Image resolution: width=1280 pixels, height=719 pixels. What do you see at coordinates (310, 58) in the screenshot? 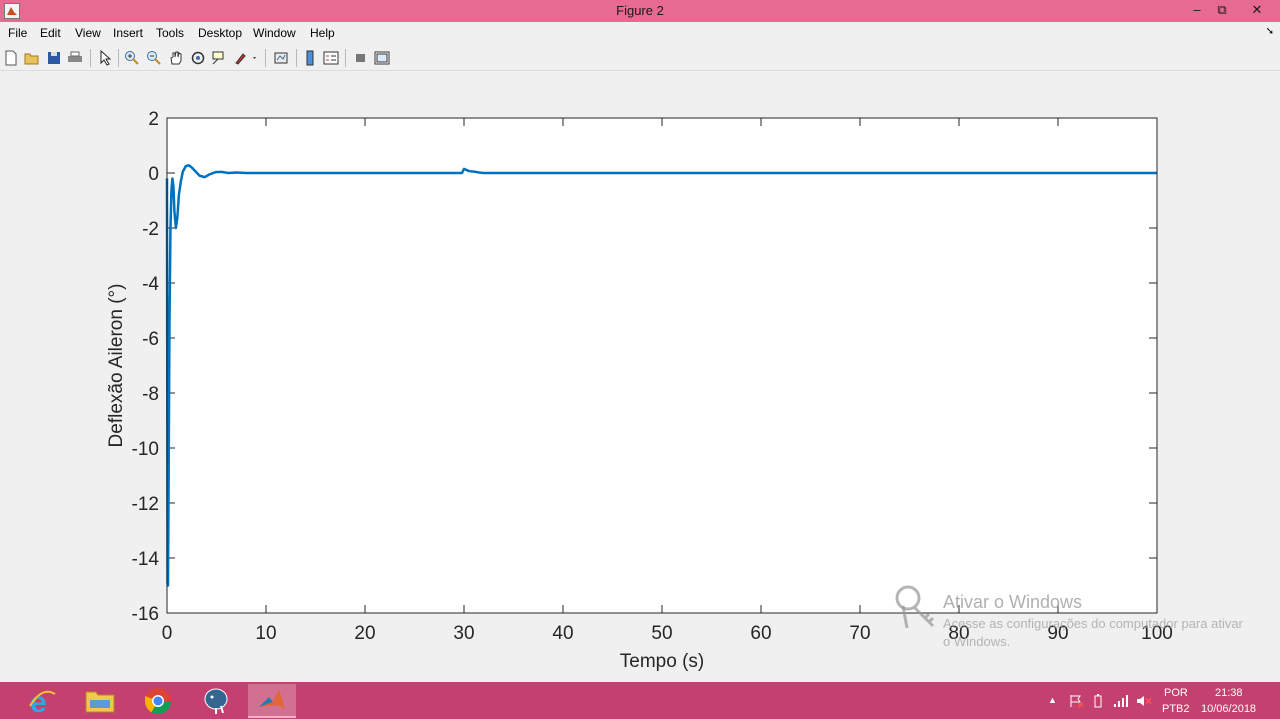
I see `insert-colorbar-icon` at bounding box center [310, 58].